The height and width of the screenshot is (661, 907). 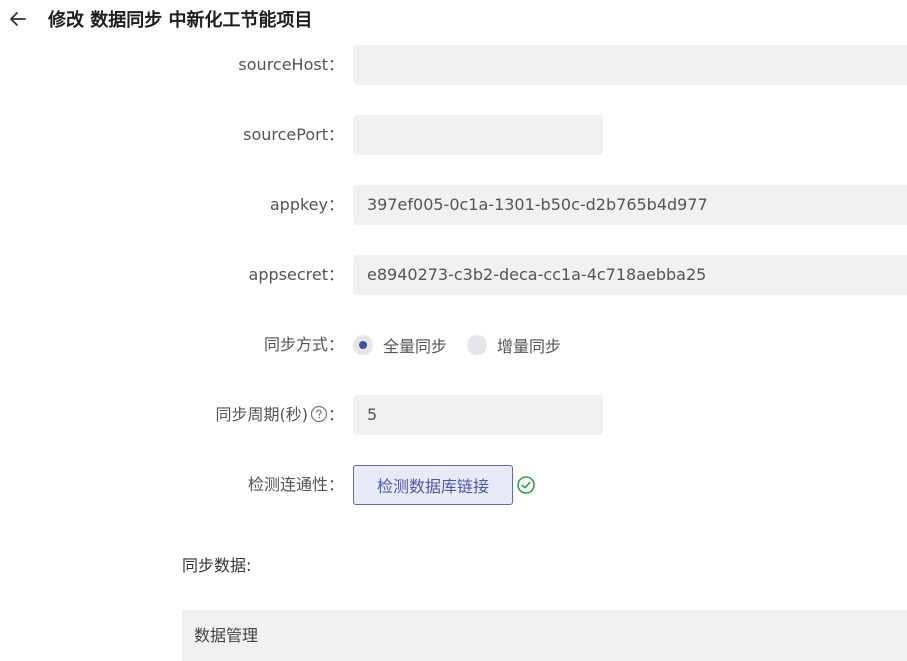 What do you see at coordinates (415, 346) in the screenshot?
I see `sync-mode-option-label: 全量同步` at bounding box center [415, 346].